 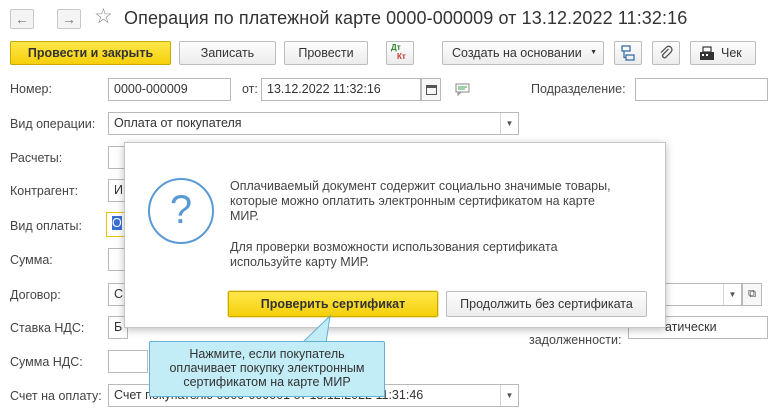 I want to click on back-button: ←, so click(x=22, y=19).